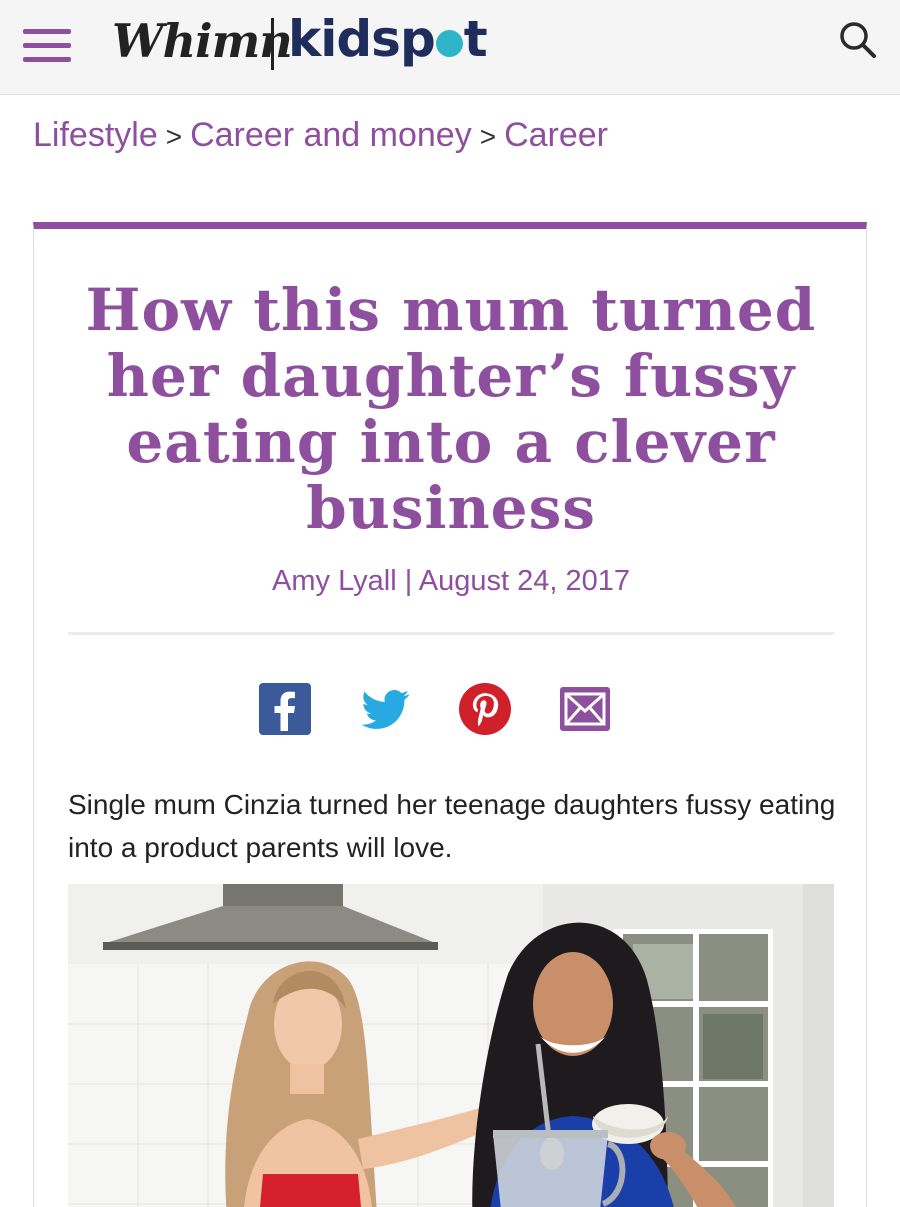 The height and width of the screenshot is (1207, 900). Describe the element at coordinates (362, 39) in the screenshot. I see `kidspot-logo-prefix: kidsp` at that location.